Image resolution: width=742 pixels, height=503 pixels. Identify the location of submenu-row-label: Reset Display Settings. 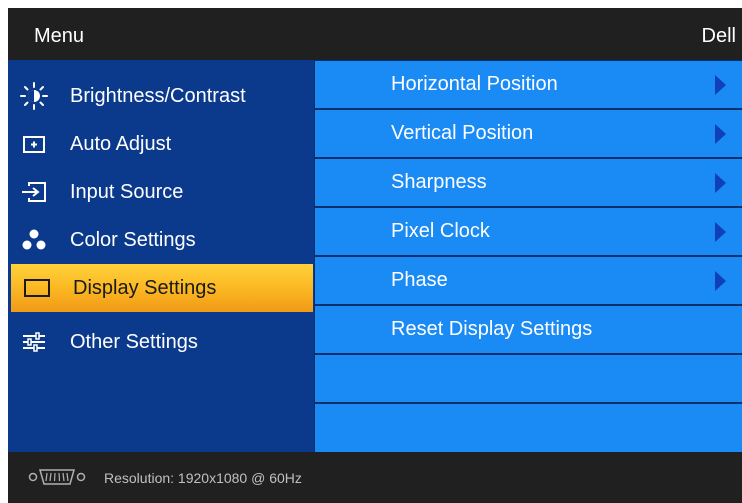
(492, 329).